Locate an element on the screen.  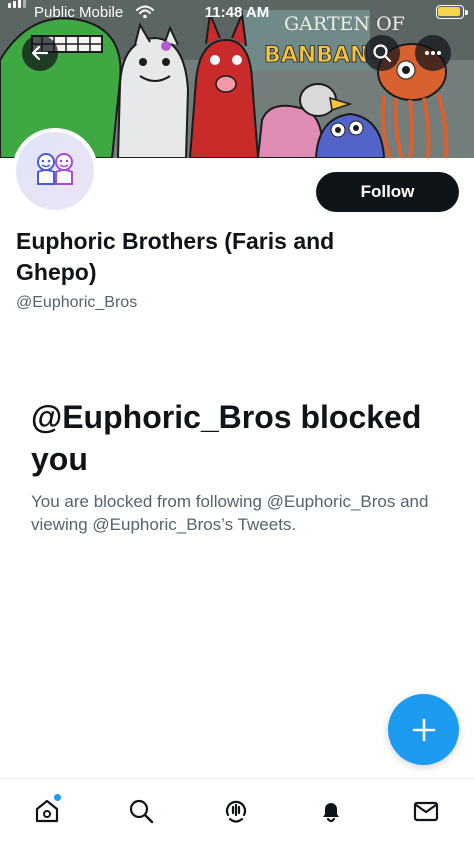
banner-title-line2: BANBAN is located at coordinates (316, 55).